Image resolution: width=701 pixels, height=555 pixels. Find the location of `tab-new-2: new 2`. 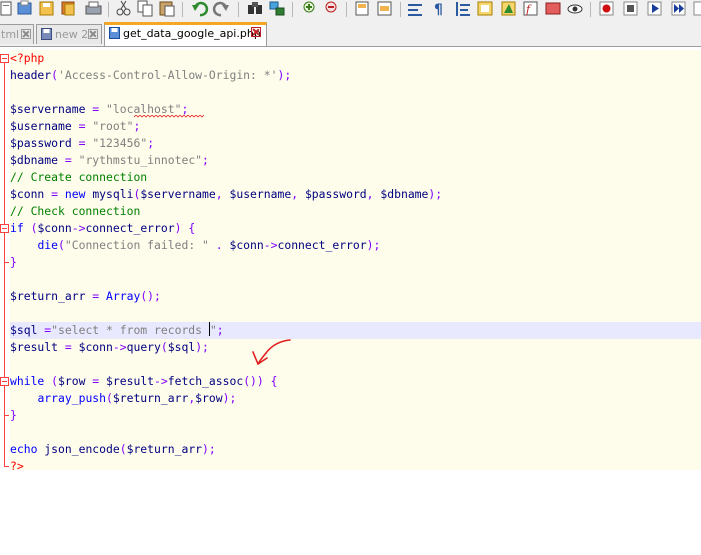

tab-new-2: new 2 is located at coordinates (69, 34).